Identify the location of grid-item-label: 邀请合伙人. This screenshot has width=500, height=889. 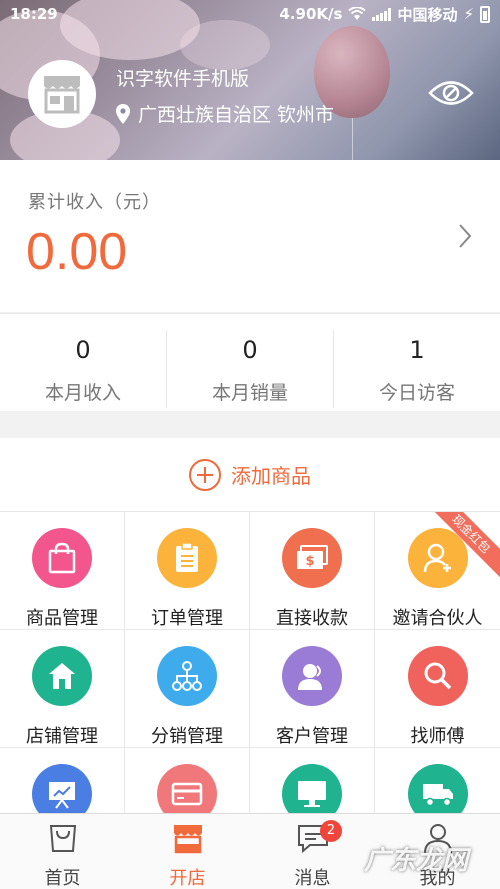
(437, 618).